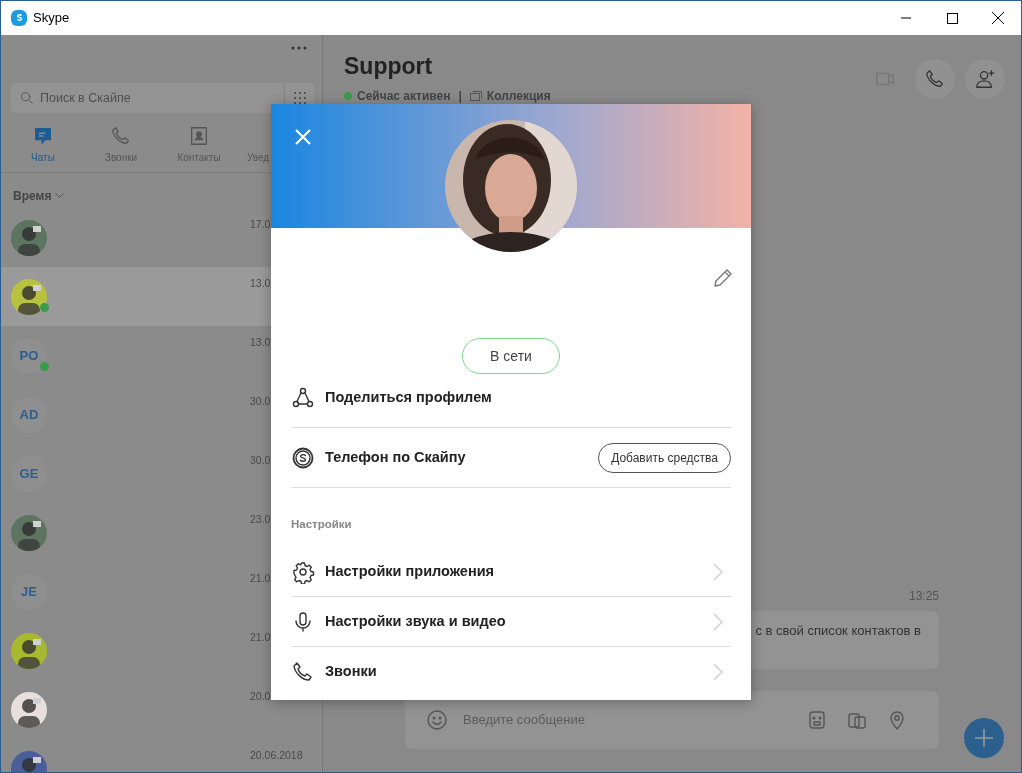 The image size is (1022, 773). I want to click on conversation-item: GE 30.0, so click(161, 473).